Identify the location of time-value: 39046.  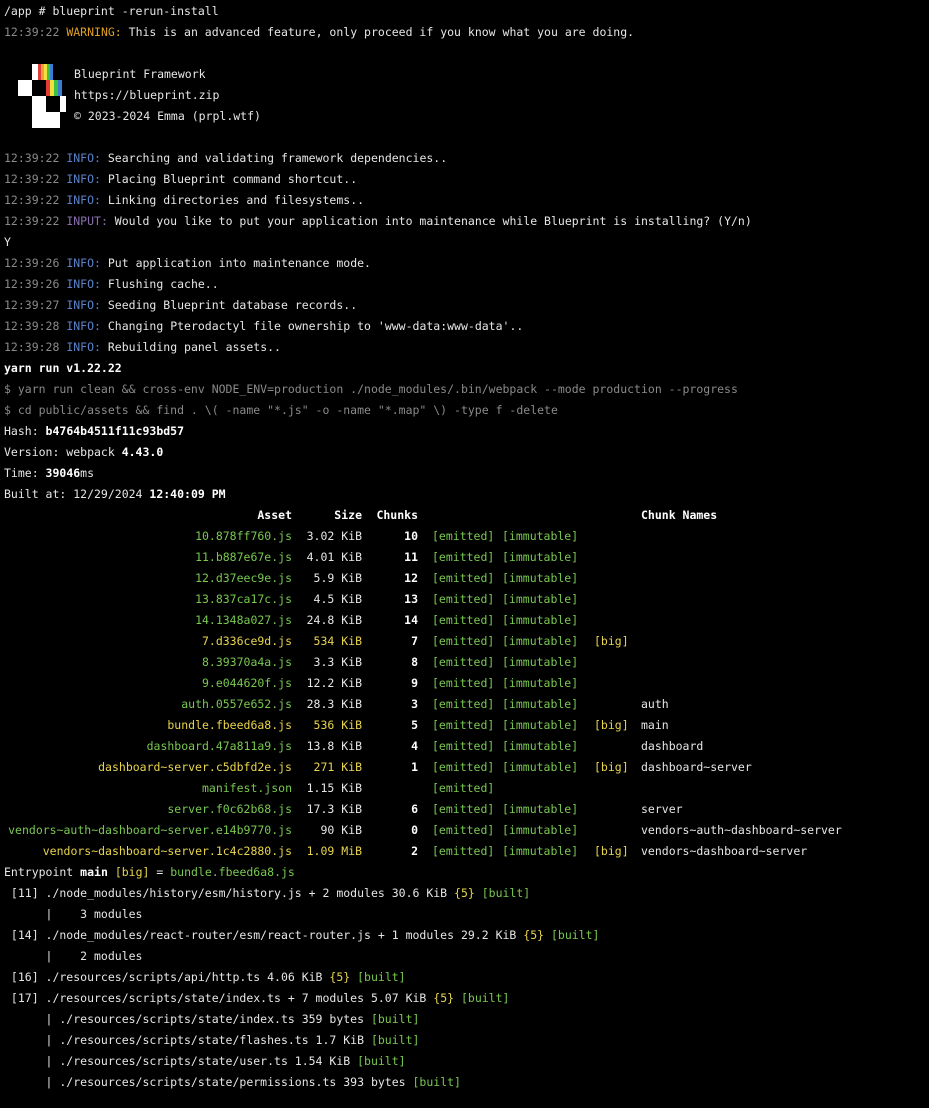
(63, 473).